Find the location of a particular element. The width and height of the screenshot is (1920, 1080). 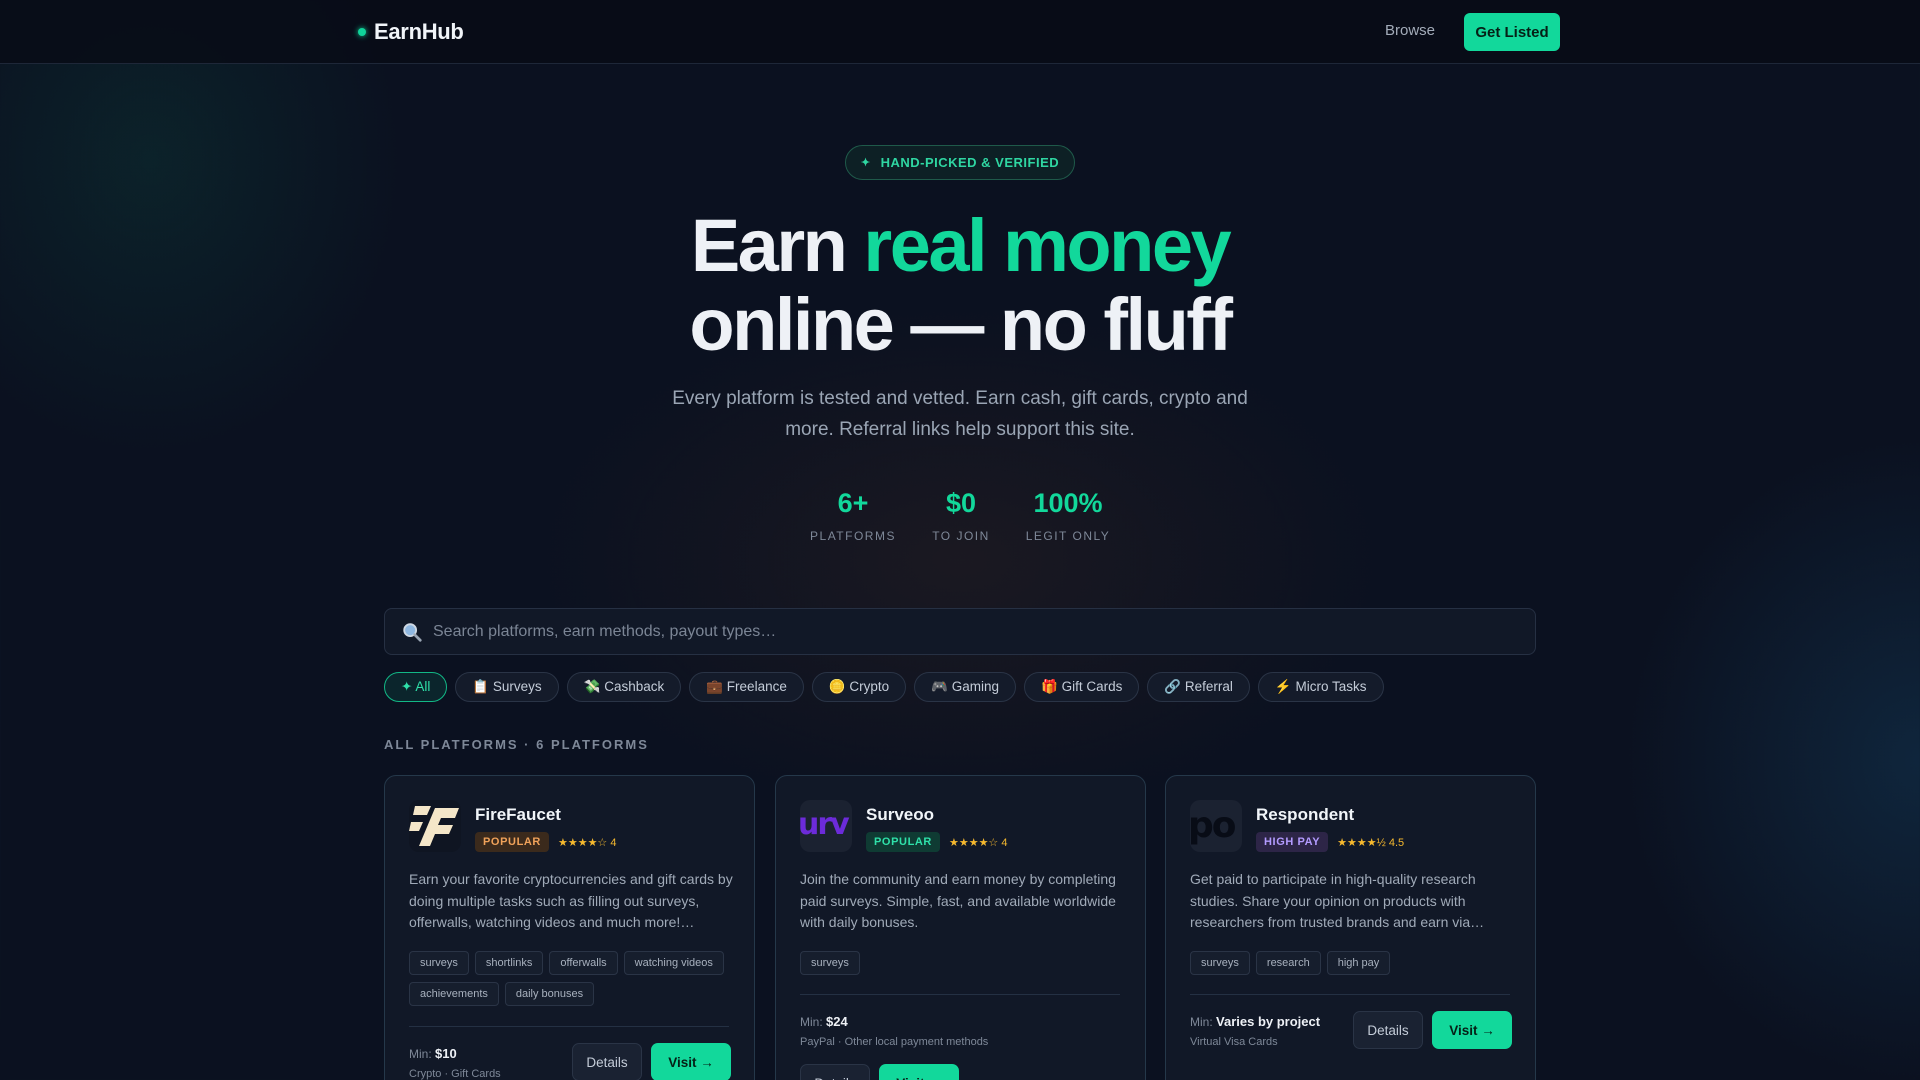

stats-row: 6+ PLATFORMS $0 TO JOIN 100% LEGIT ONLY is located at coordinates (960, 518).